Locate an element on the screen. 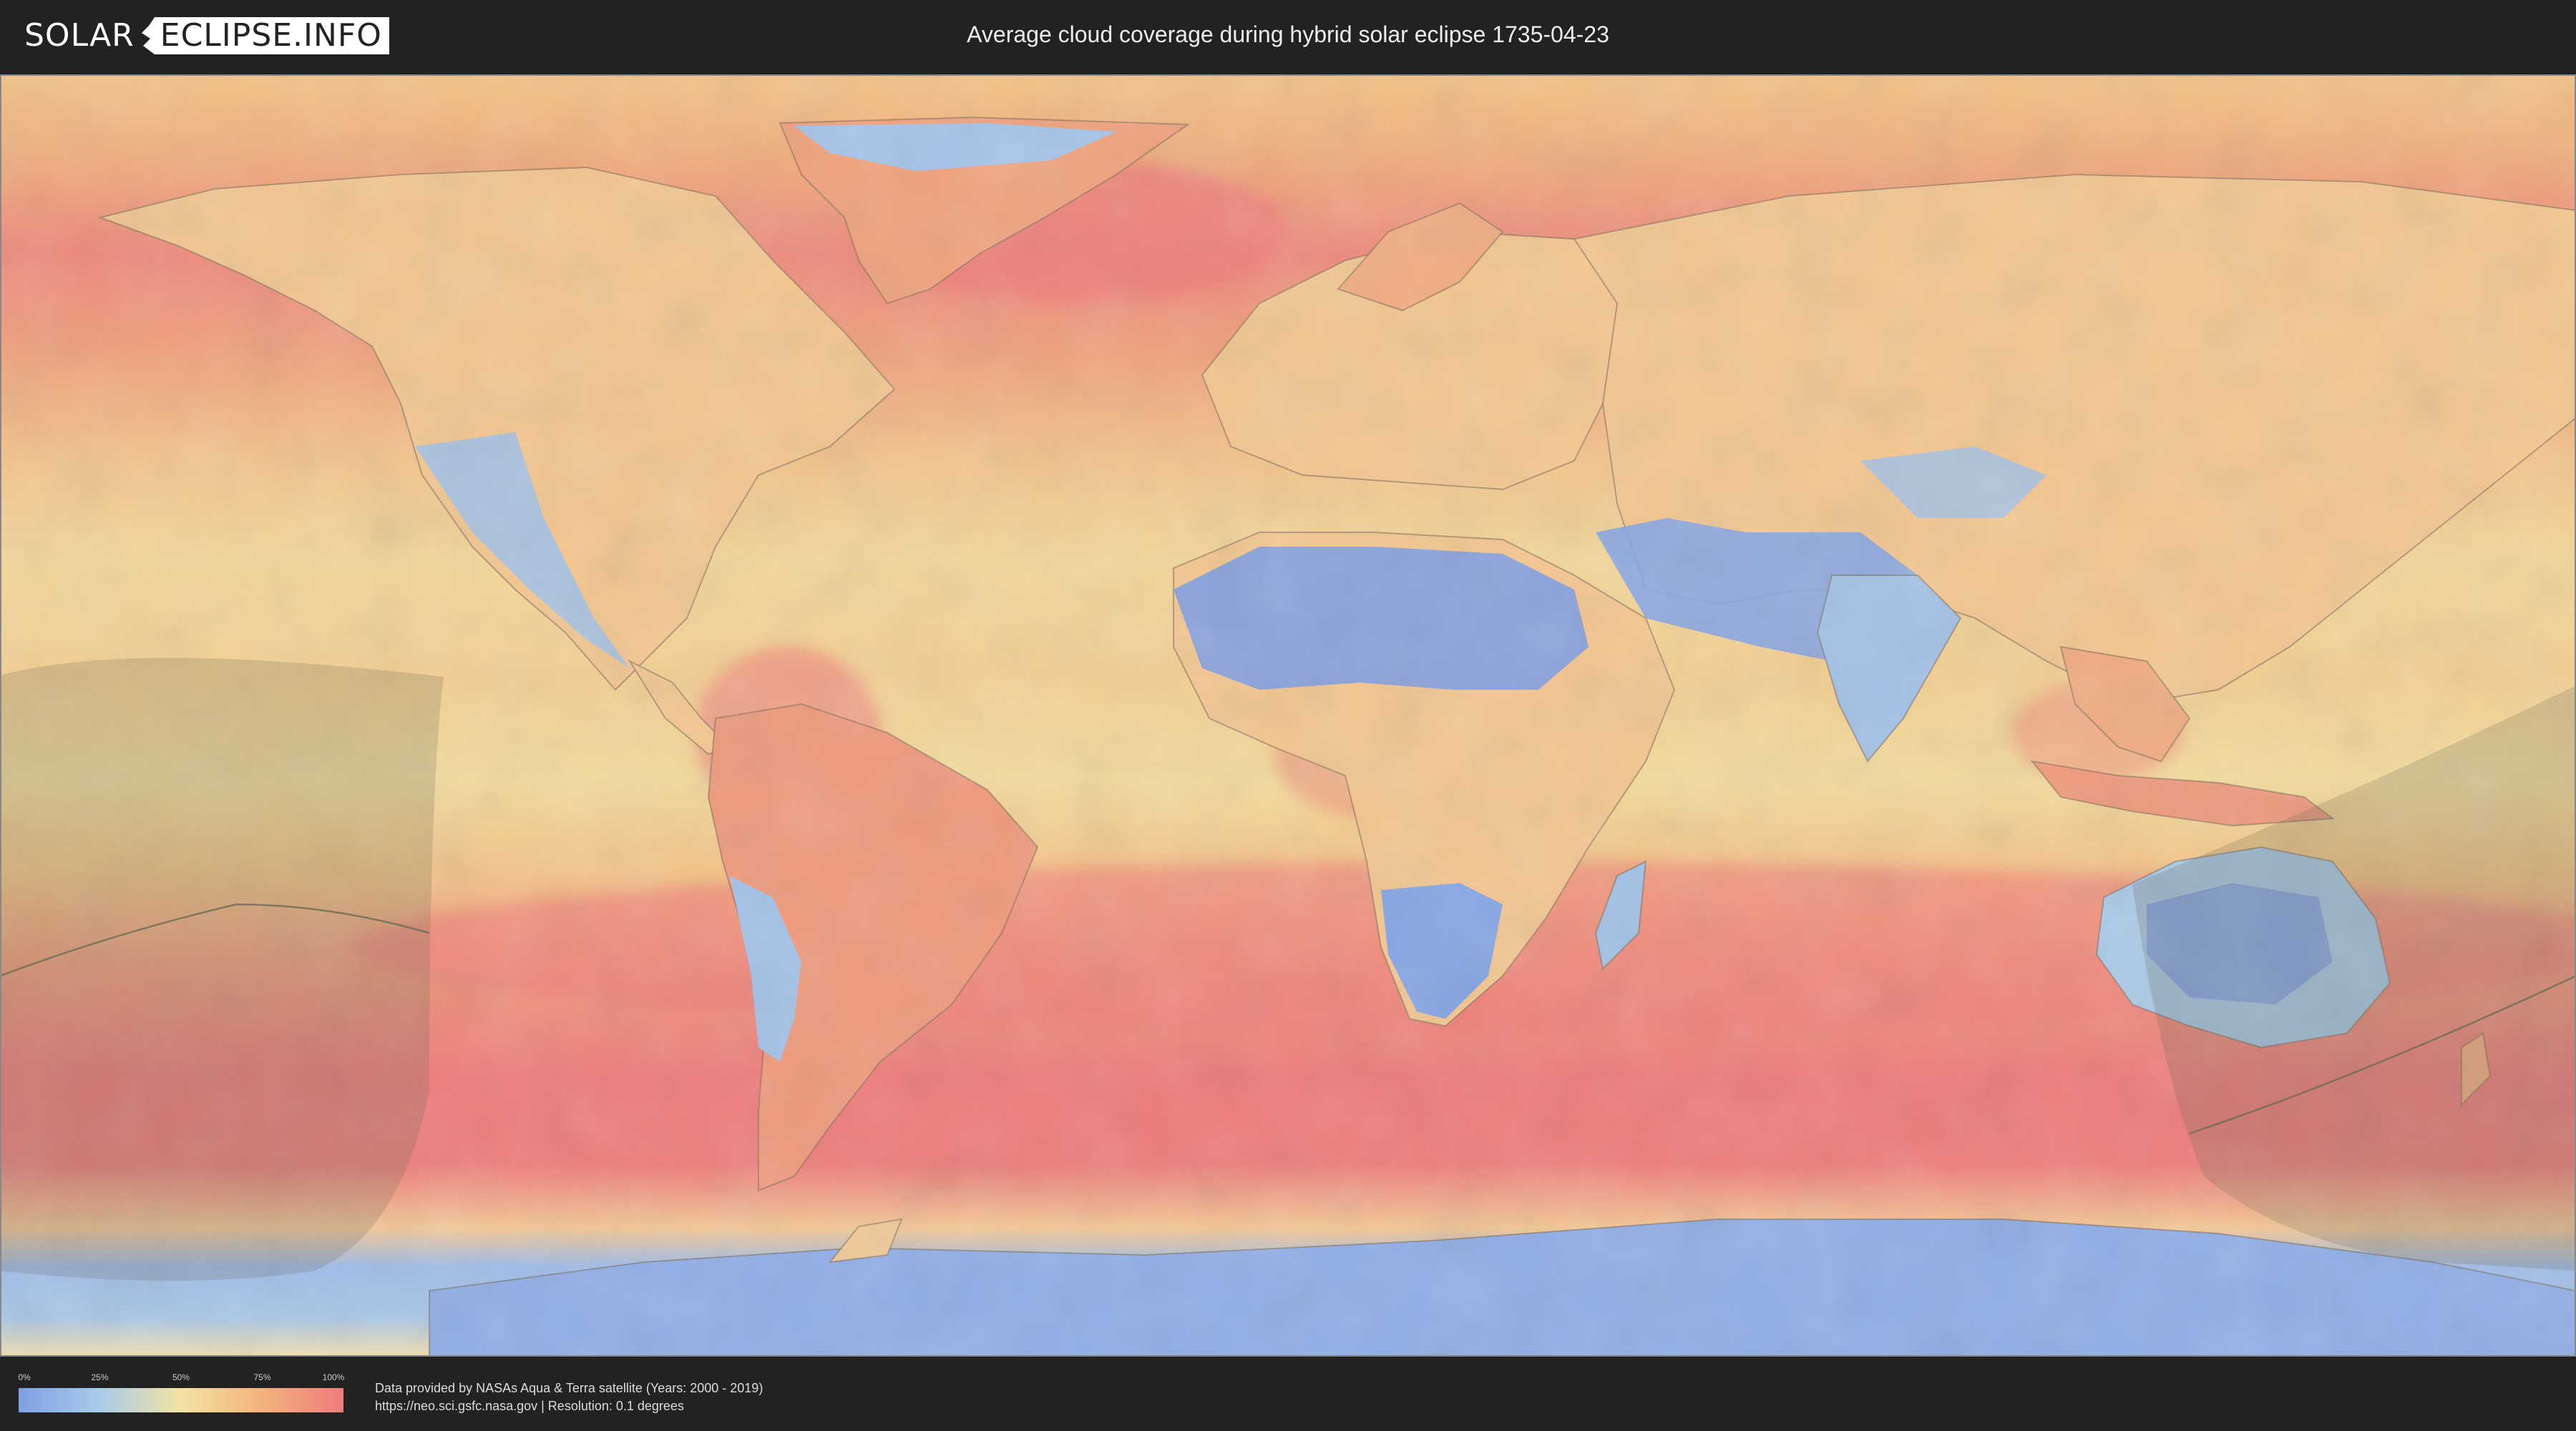  legend-tick-label: 100% is located at coordinates (333, 1377).